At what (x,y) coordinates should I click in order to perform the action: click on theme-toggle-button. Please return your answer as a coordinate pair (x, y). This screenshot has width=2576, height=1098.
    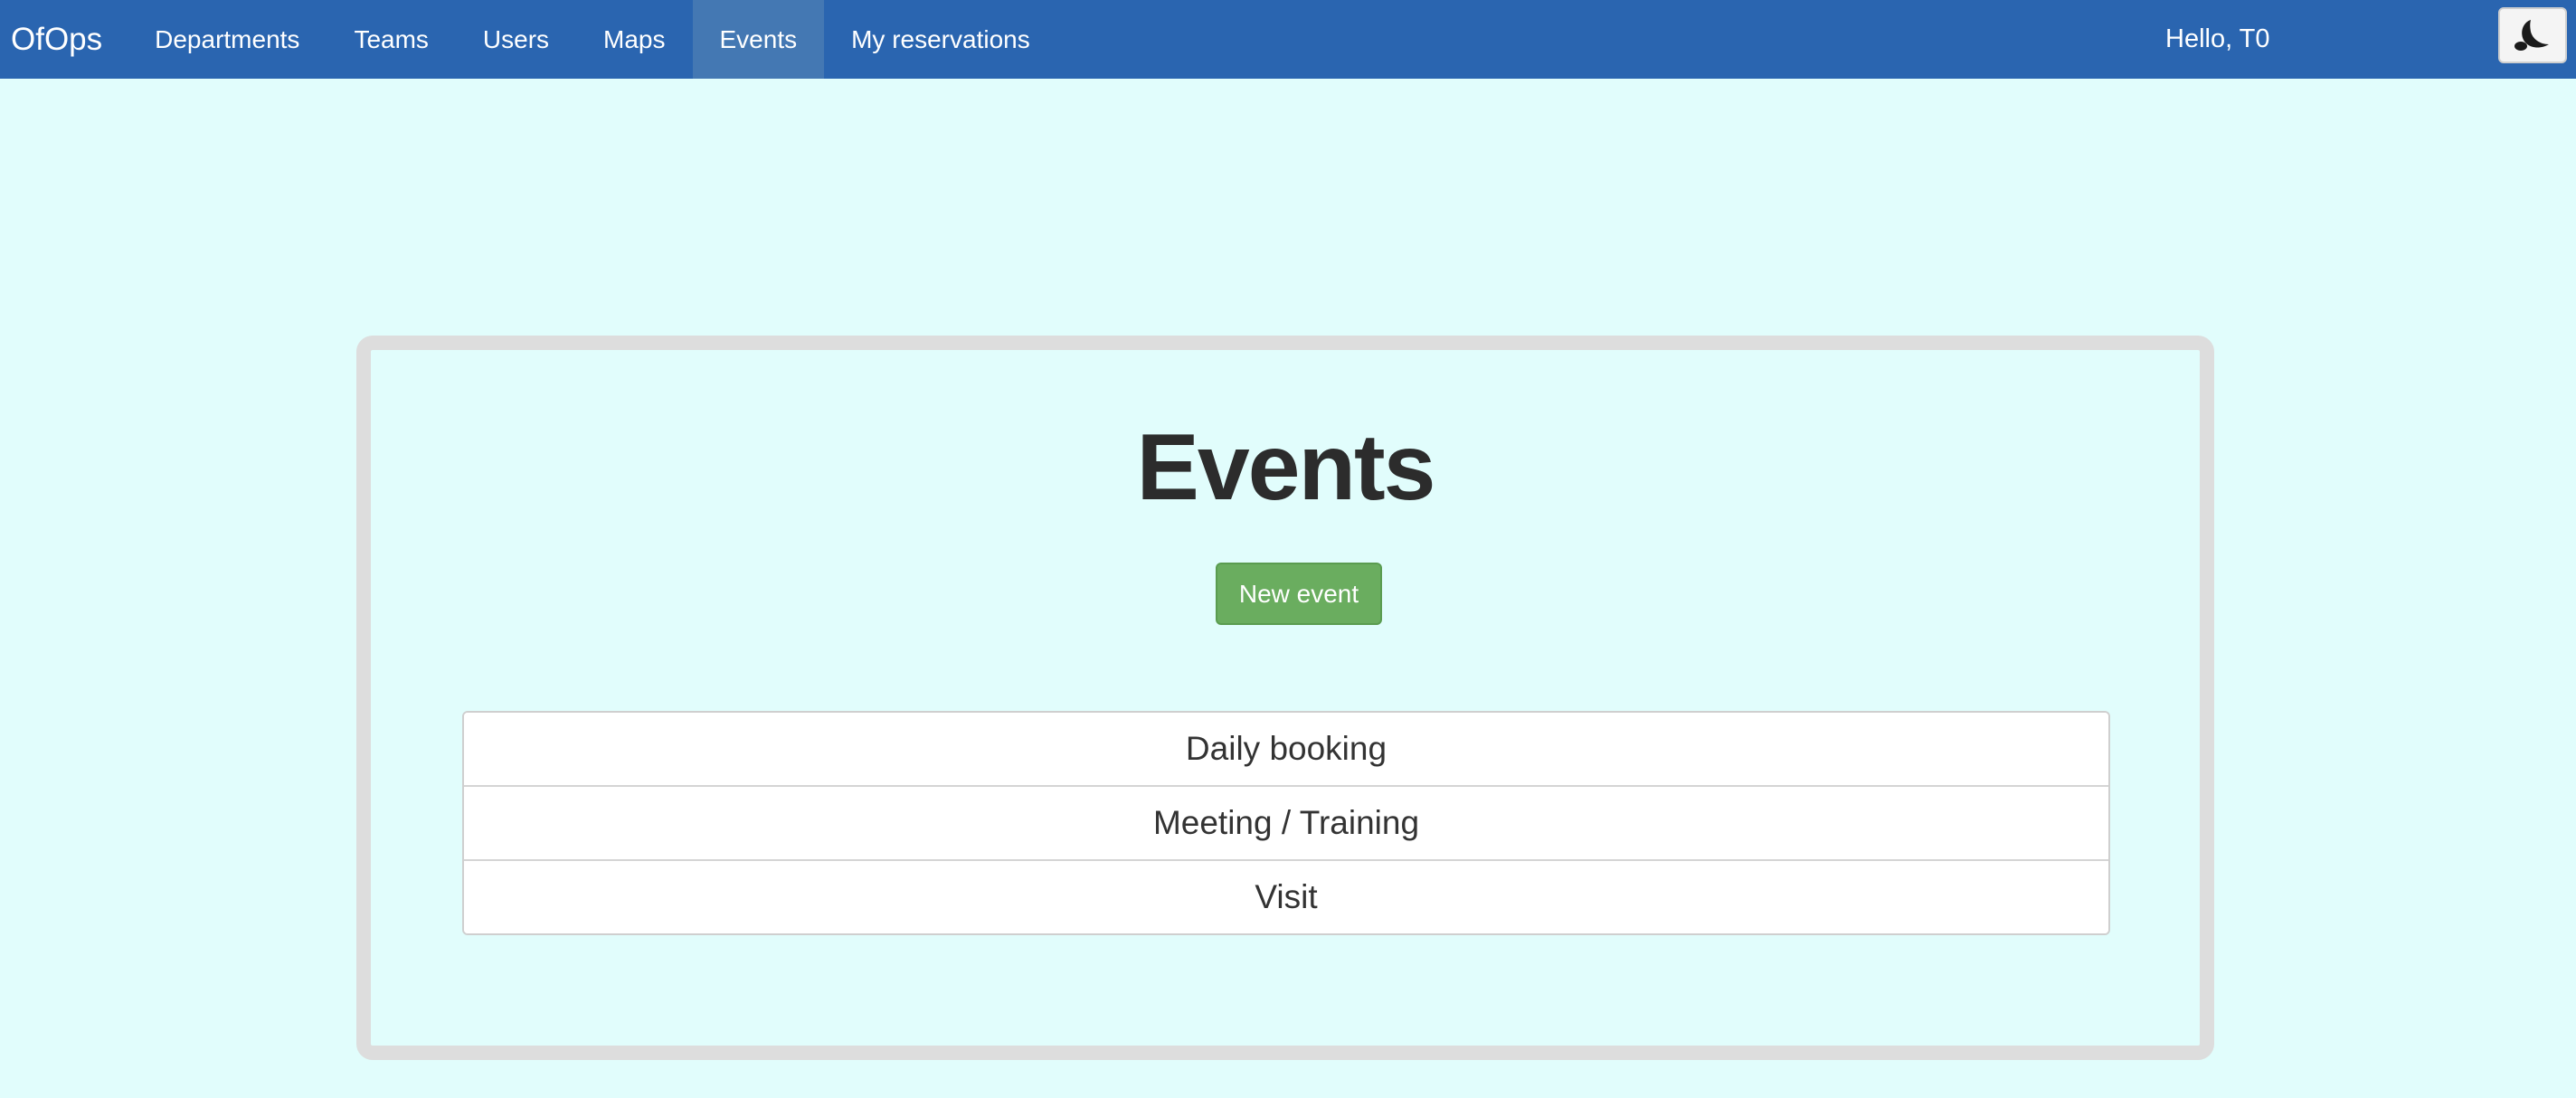
    Looking at the image, I should click on (2533, 35).